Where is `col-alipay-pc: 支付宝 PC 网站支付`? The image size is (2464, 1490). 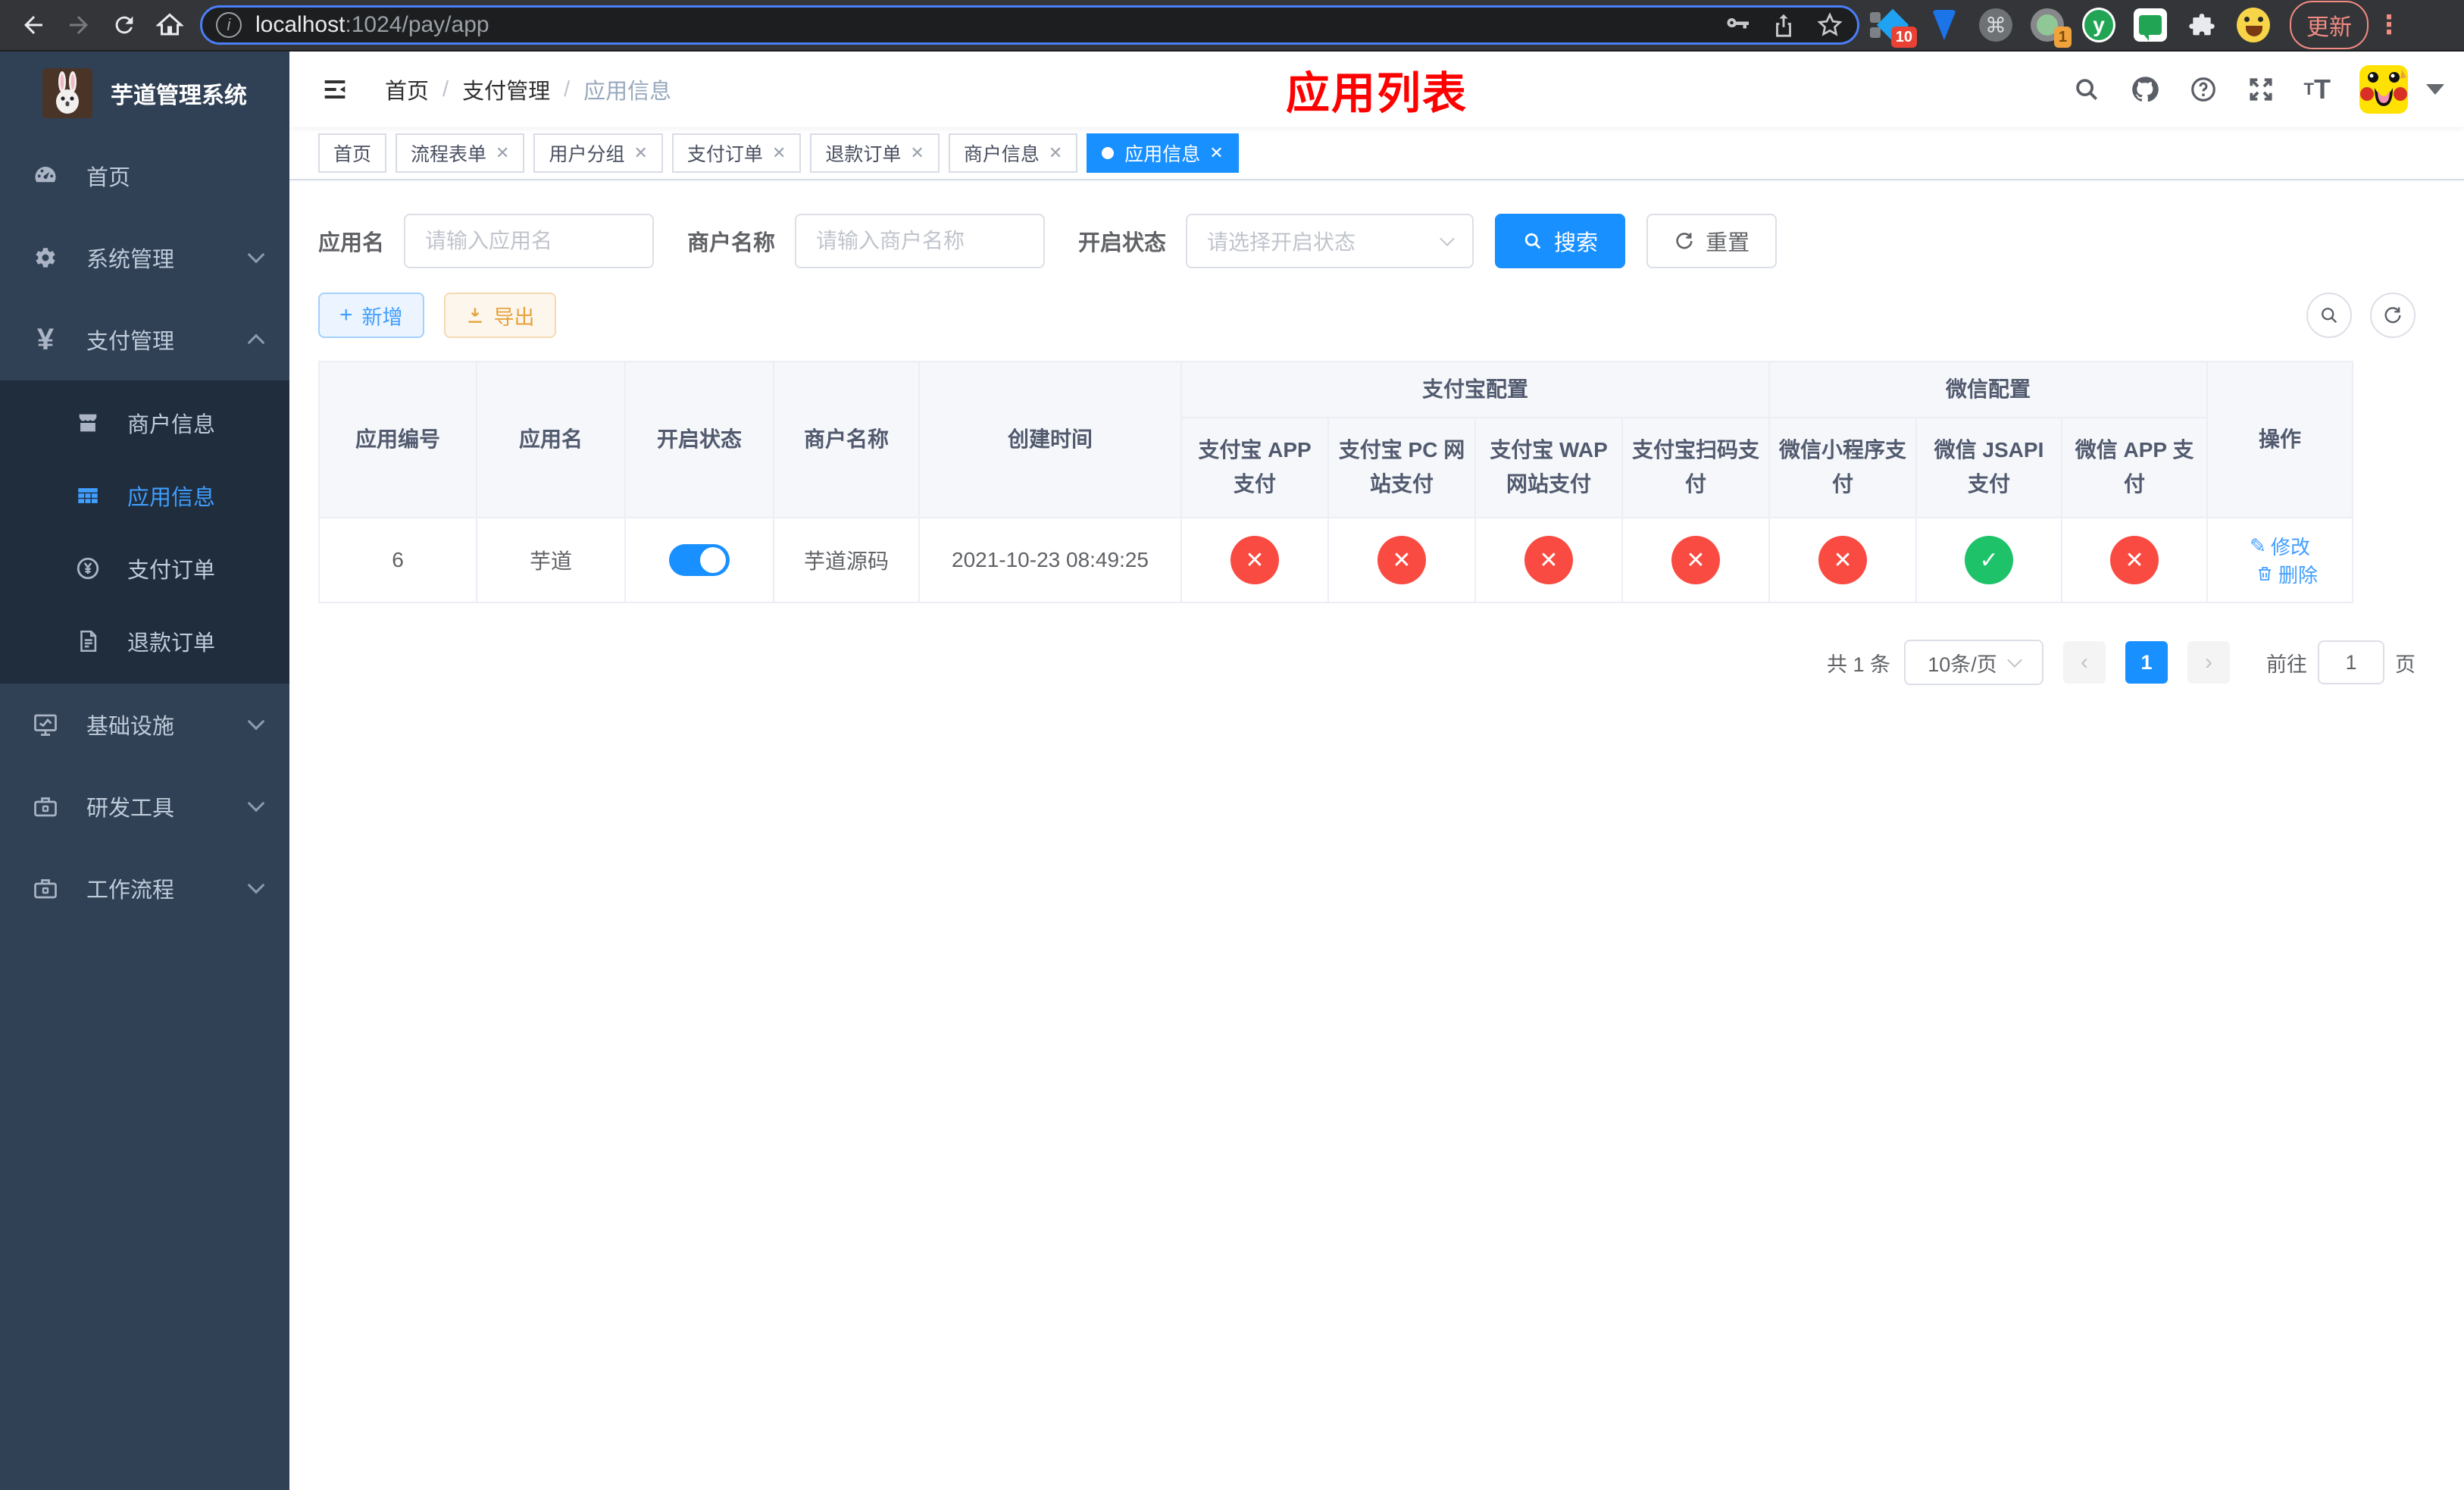
col-alipay-pc: 支付宝 PC 网站支付 is located at coordinates (1401, 467).